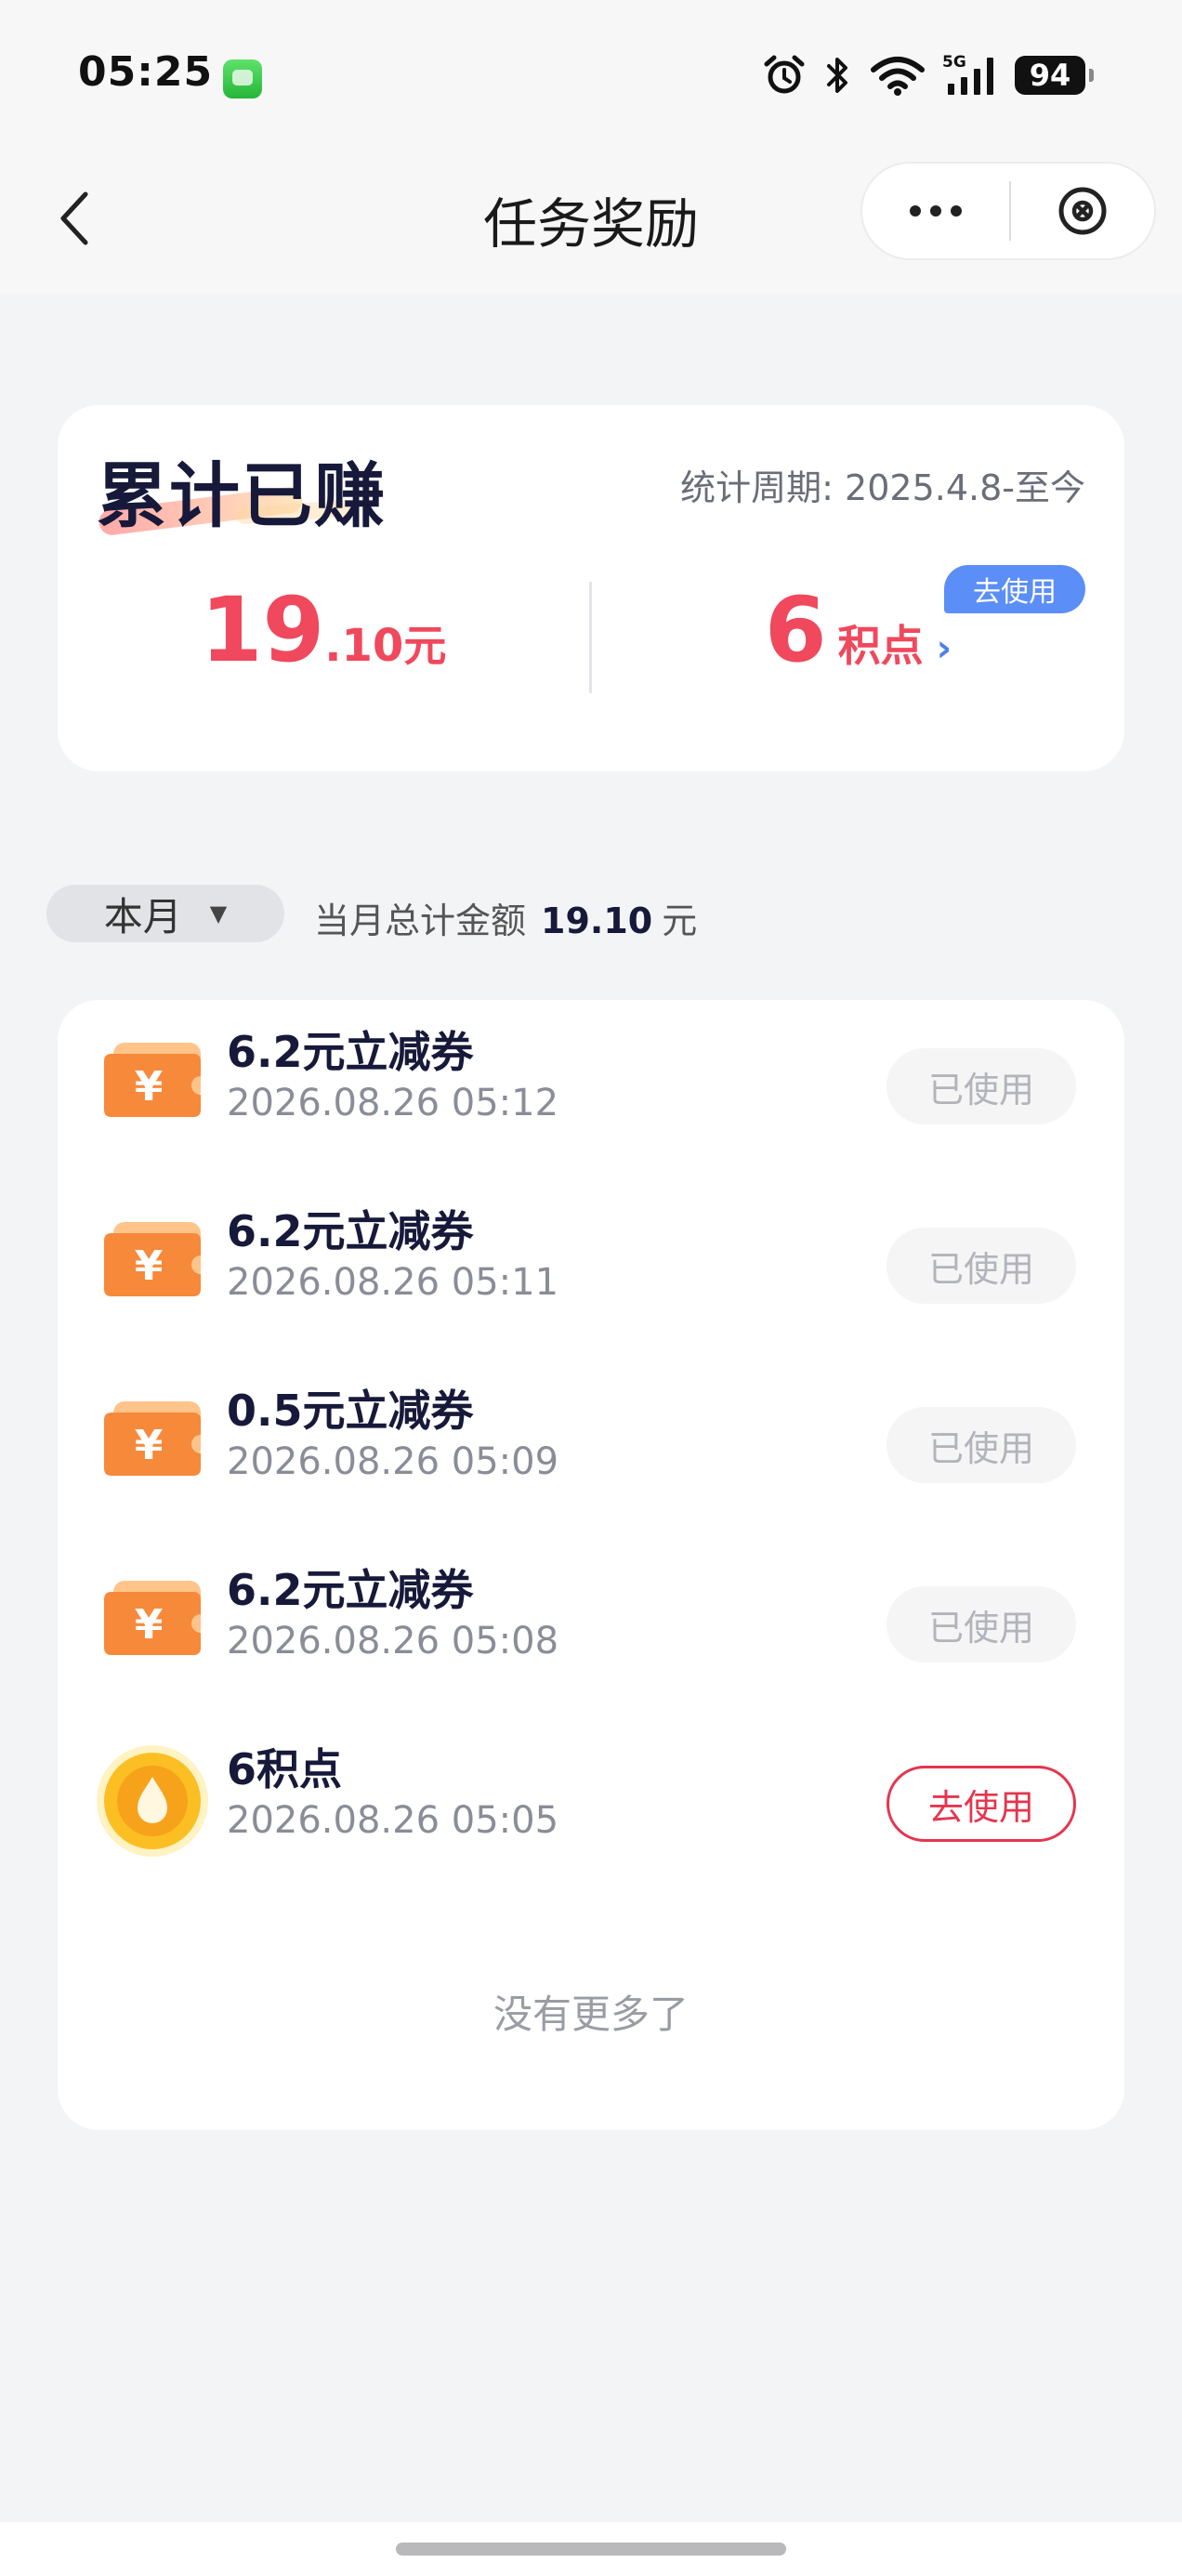 The height and width of the screenshot is (2576, 1182). I want to click on earnings-title: 累计已赚, so click(242, 495).